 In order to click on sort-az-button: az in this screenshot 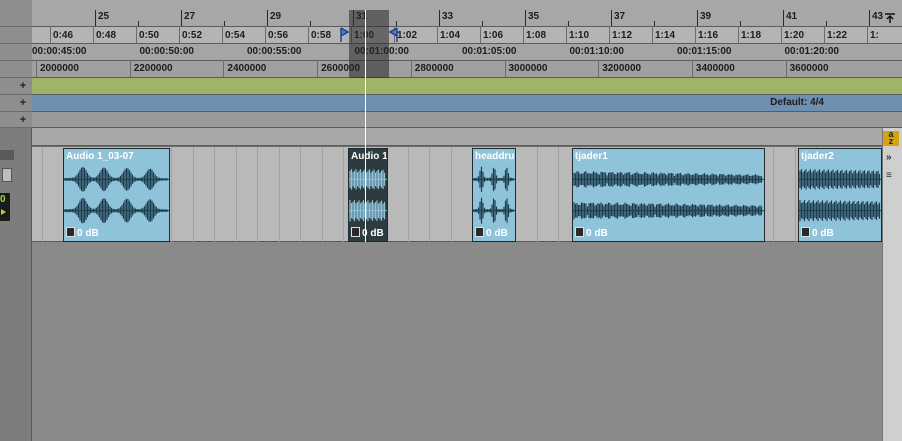, I will do `click(891, 138)`.